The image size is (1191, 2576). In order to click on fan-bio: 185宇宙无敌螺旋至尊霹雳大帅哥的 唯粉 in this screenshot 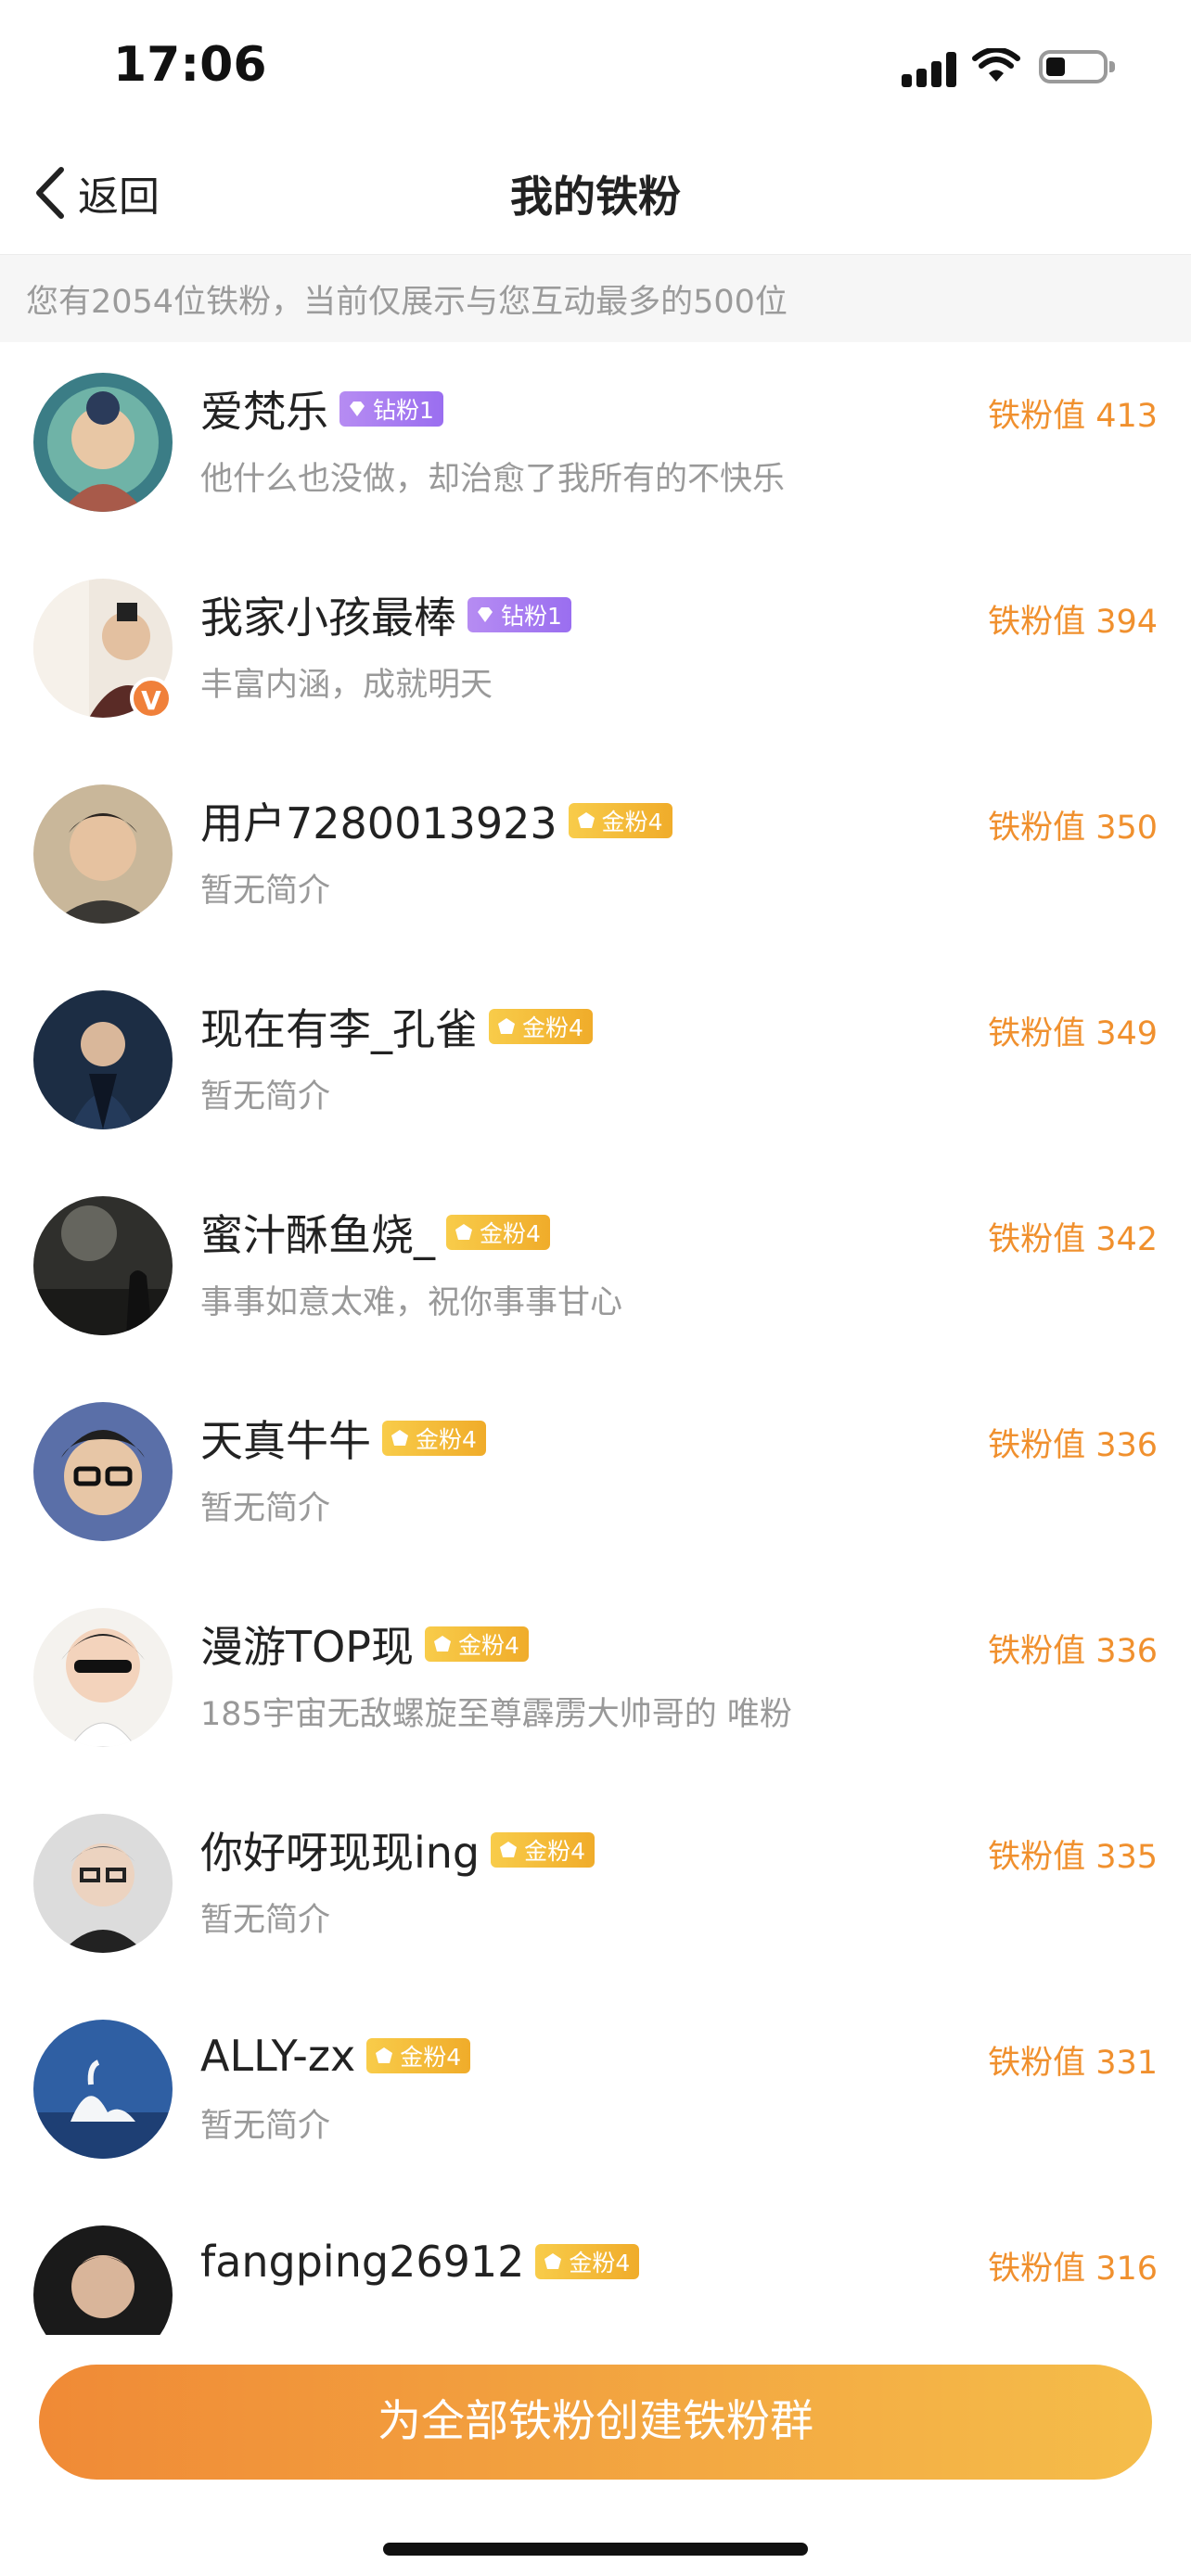, I will do `click(496, 1714)`.